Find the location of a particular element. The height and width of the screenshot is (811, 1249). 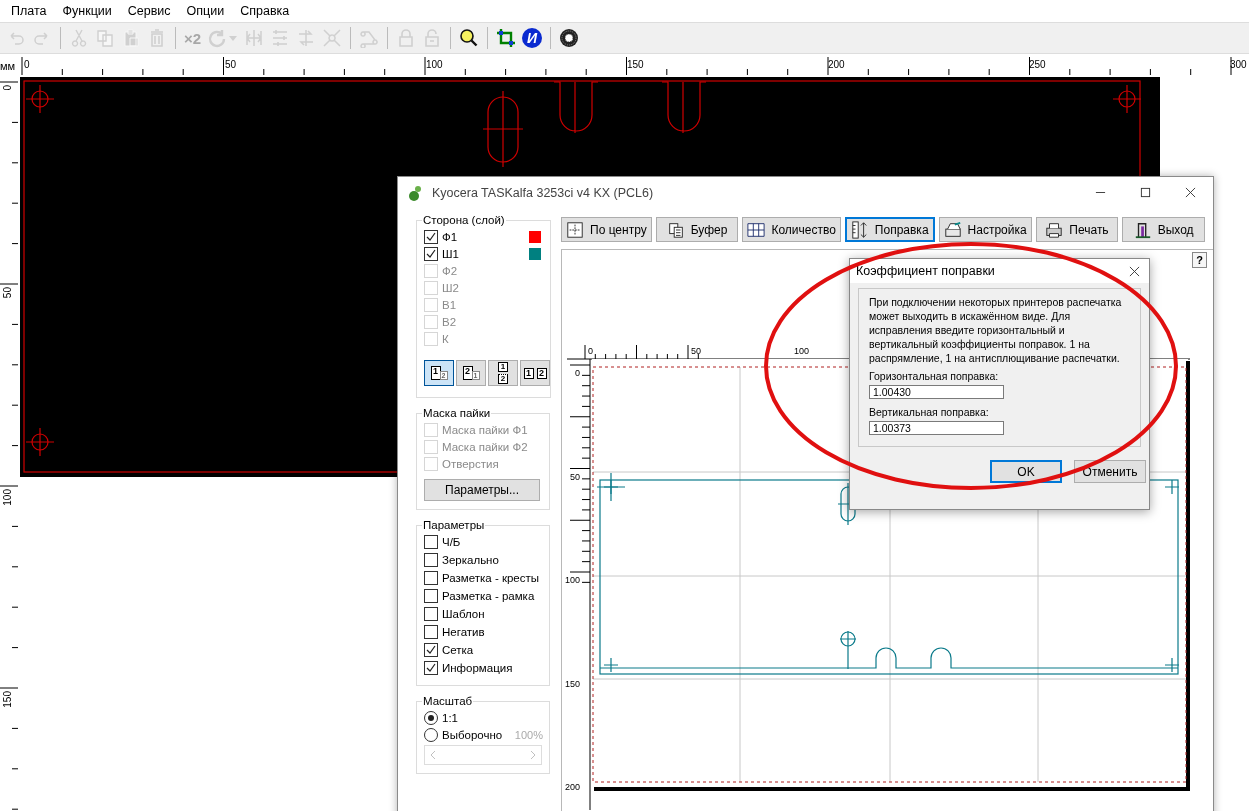

layer-label: Ш1 is located at coordinates (450, 253).